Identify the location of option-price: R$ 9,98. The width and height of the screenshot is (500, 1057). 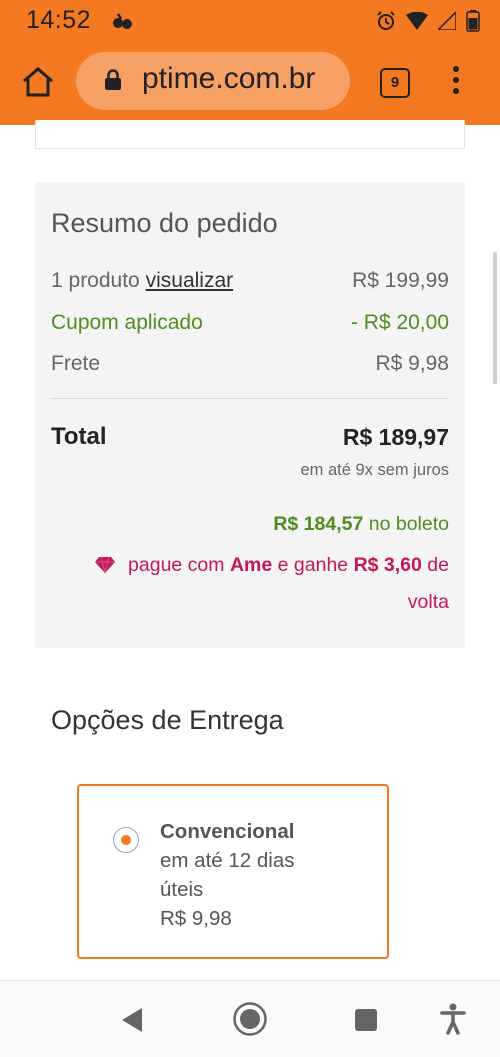
(196, 918).